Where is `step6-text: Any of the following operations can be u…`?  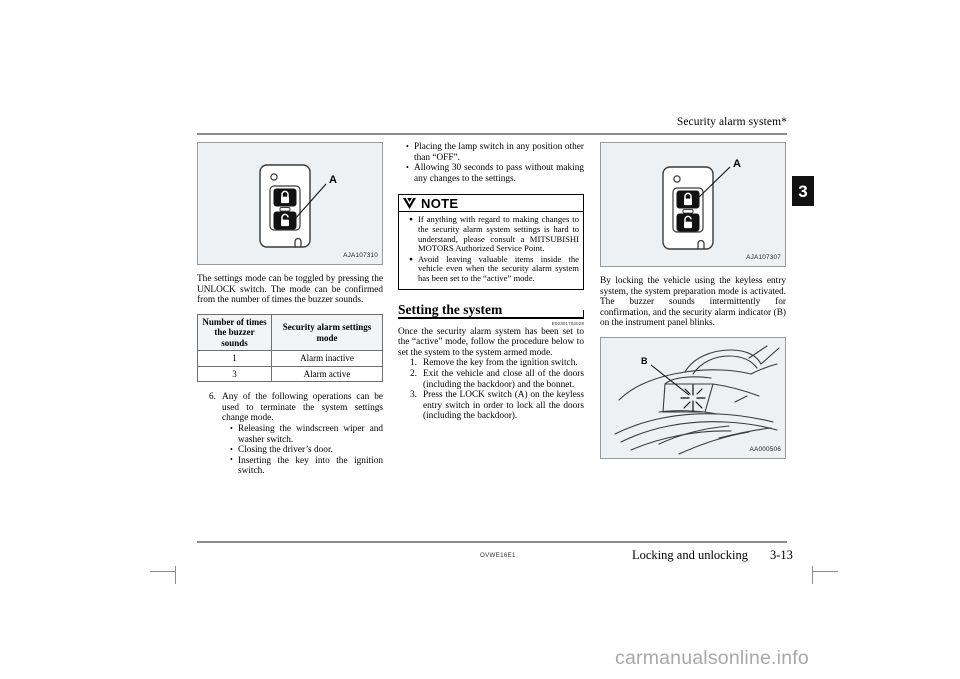 step6-text: Any of the following operations can be u… is located at coordinates (302, 408).